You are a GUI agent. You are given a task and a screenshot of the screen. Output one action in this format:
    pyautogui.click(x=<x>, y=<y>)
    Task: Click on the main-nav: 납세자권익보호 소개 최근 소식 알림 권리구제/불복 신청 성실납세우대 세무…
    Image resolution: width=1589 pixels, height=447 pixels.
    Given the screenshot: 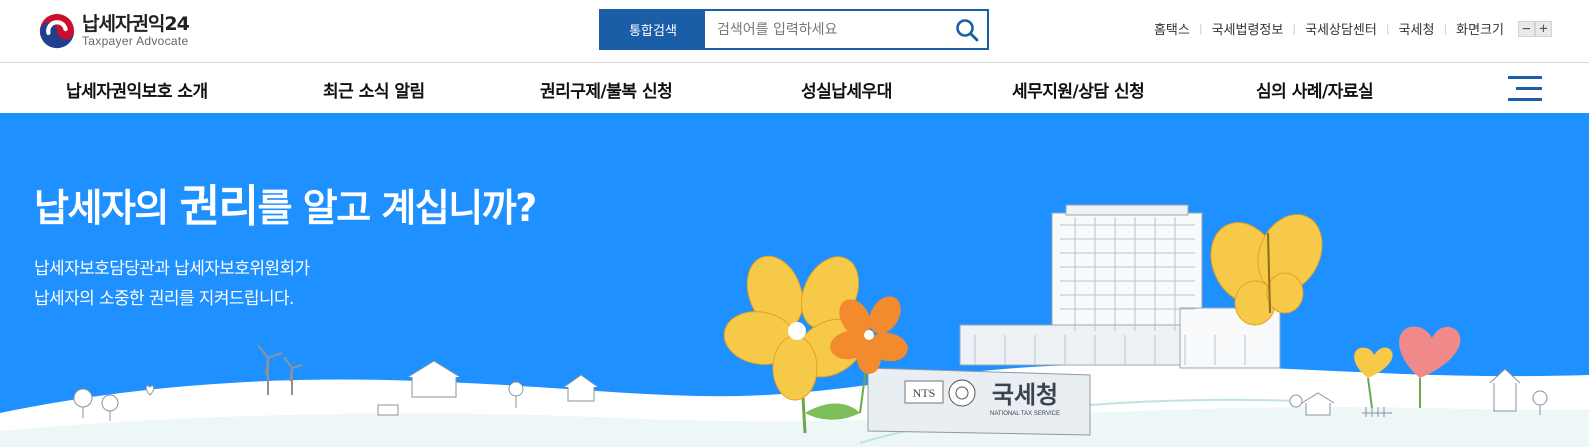 What is the action you would take?
    pyautogui.click(x=794, y=88)
    